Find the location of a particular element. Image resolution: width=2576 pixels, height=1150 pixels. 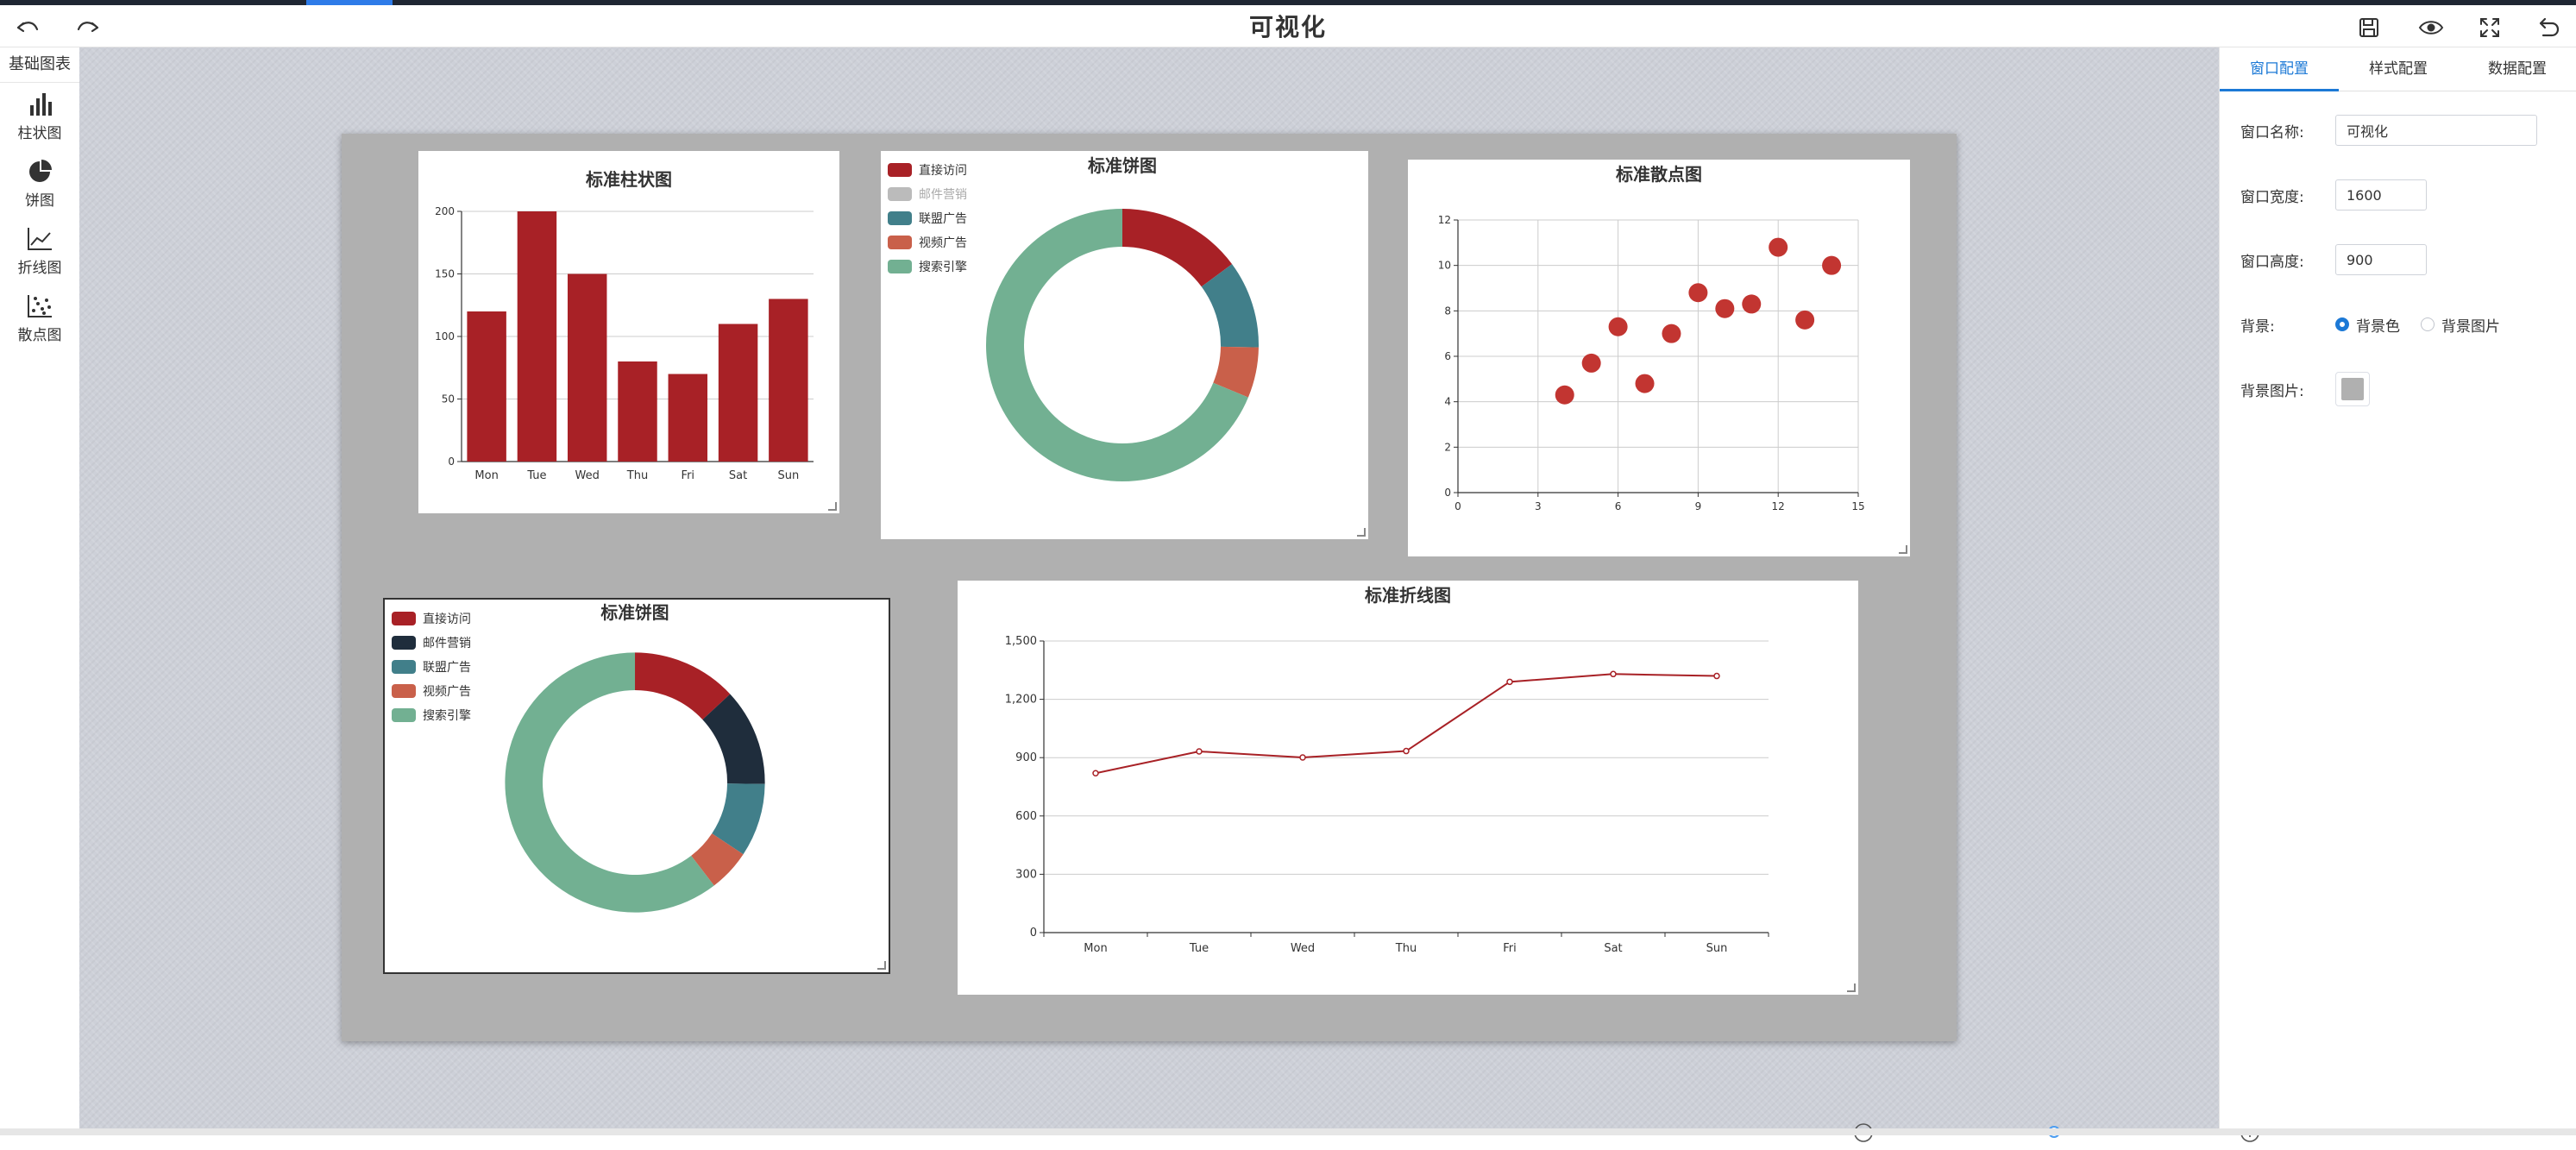

y-tick-label: 300 is located at coordinates (1026, 875).